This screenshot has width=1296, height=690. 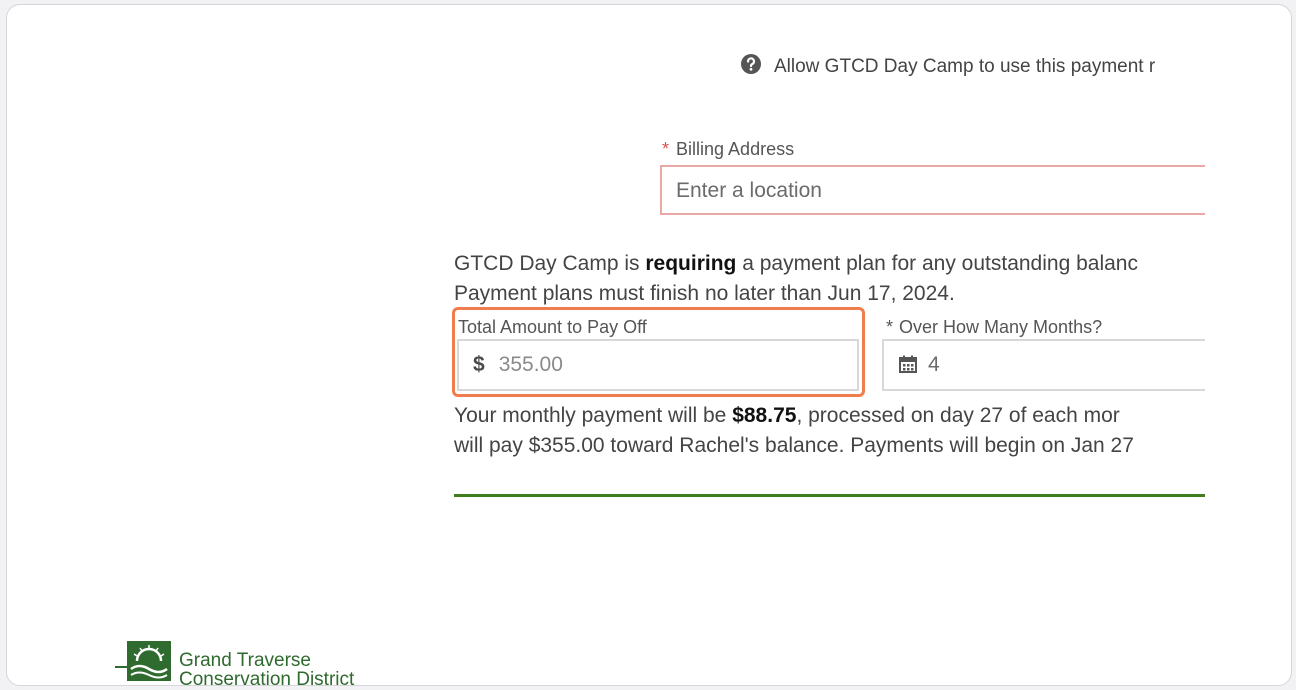 What do you see at coordinates (267, 677) in the screenshot?
I see `logo-line-2: Conservation District` at bounding box center [267, 677].